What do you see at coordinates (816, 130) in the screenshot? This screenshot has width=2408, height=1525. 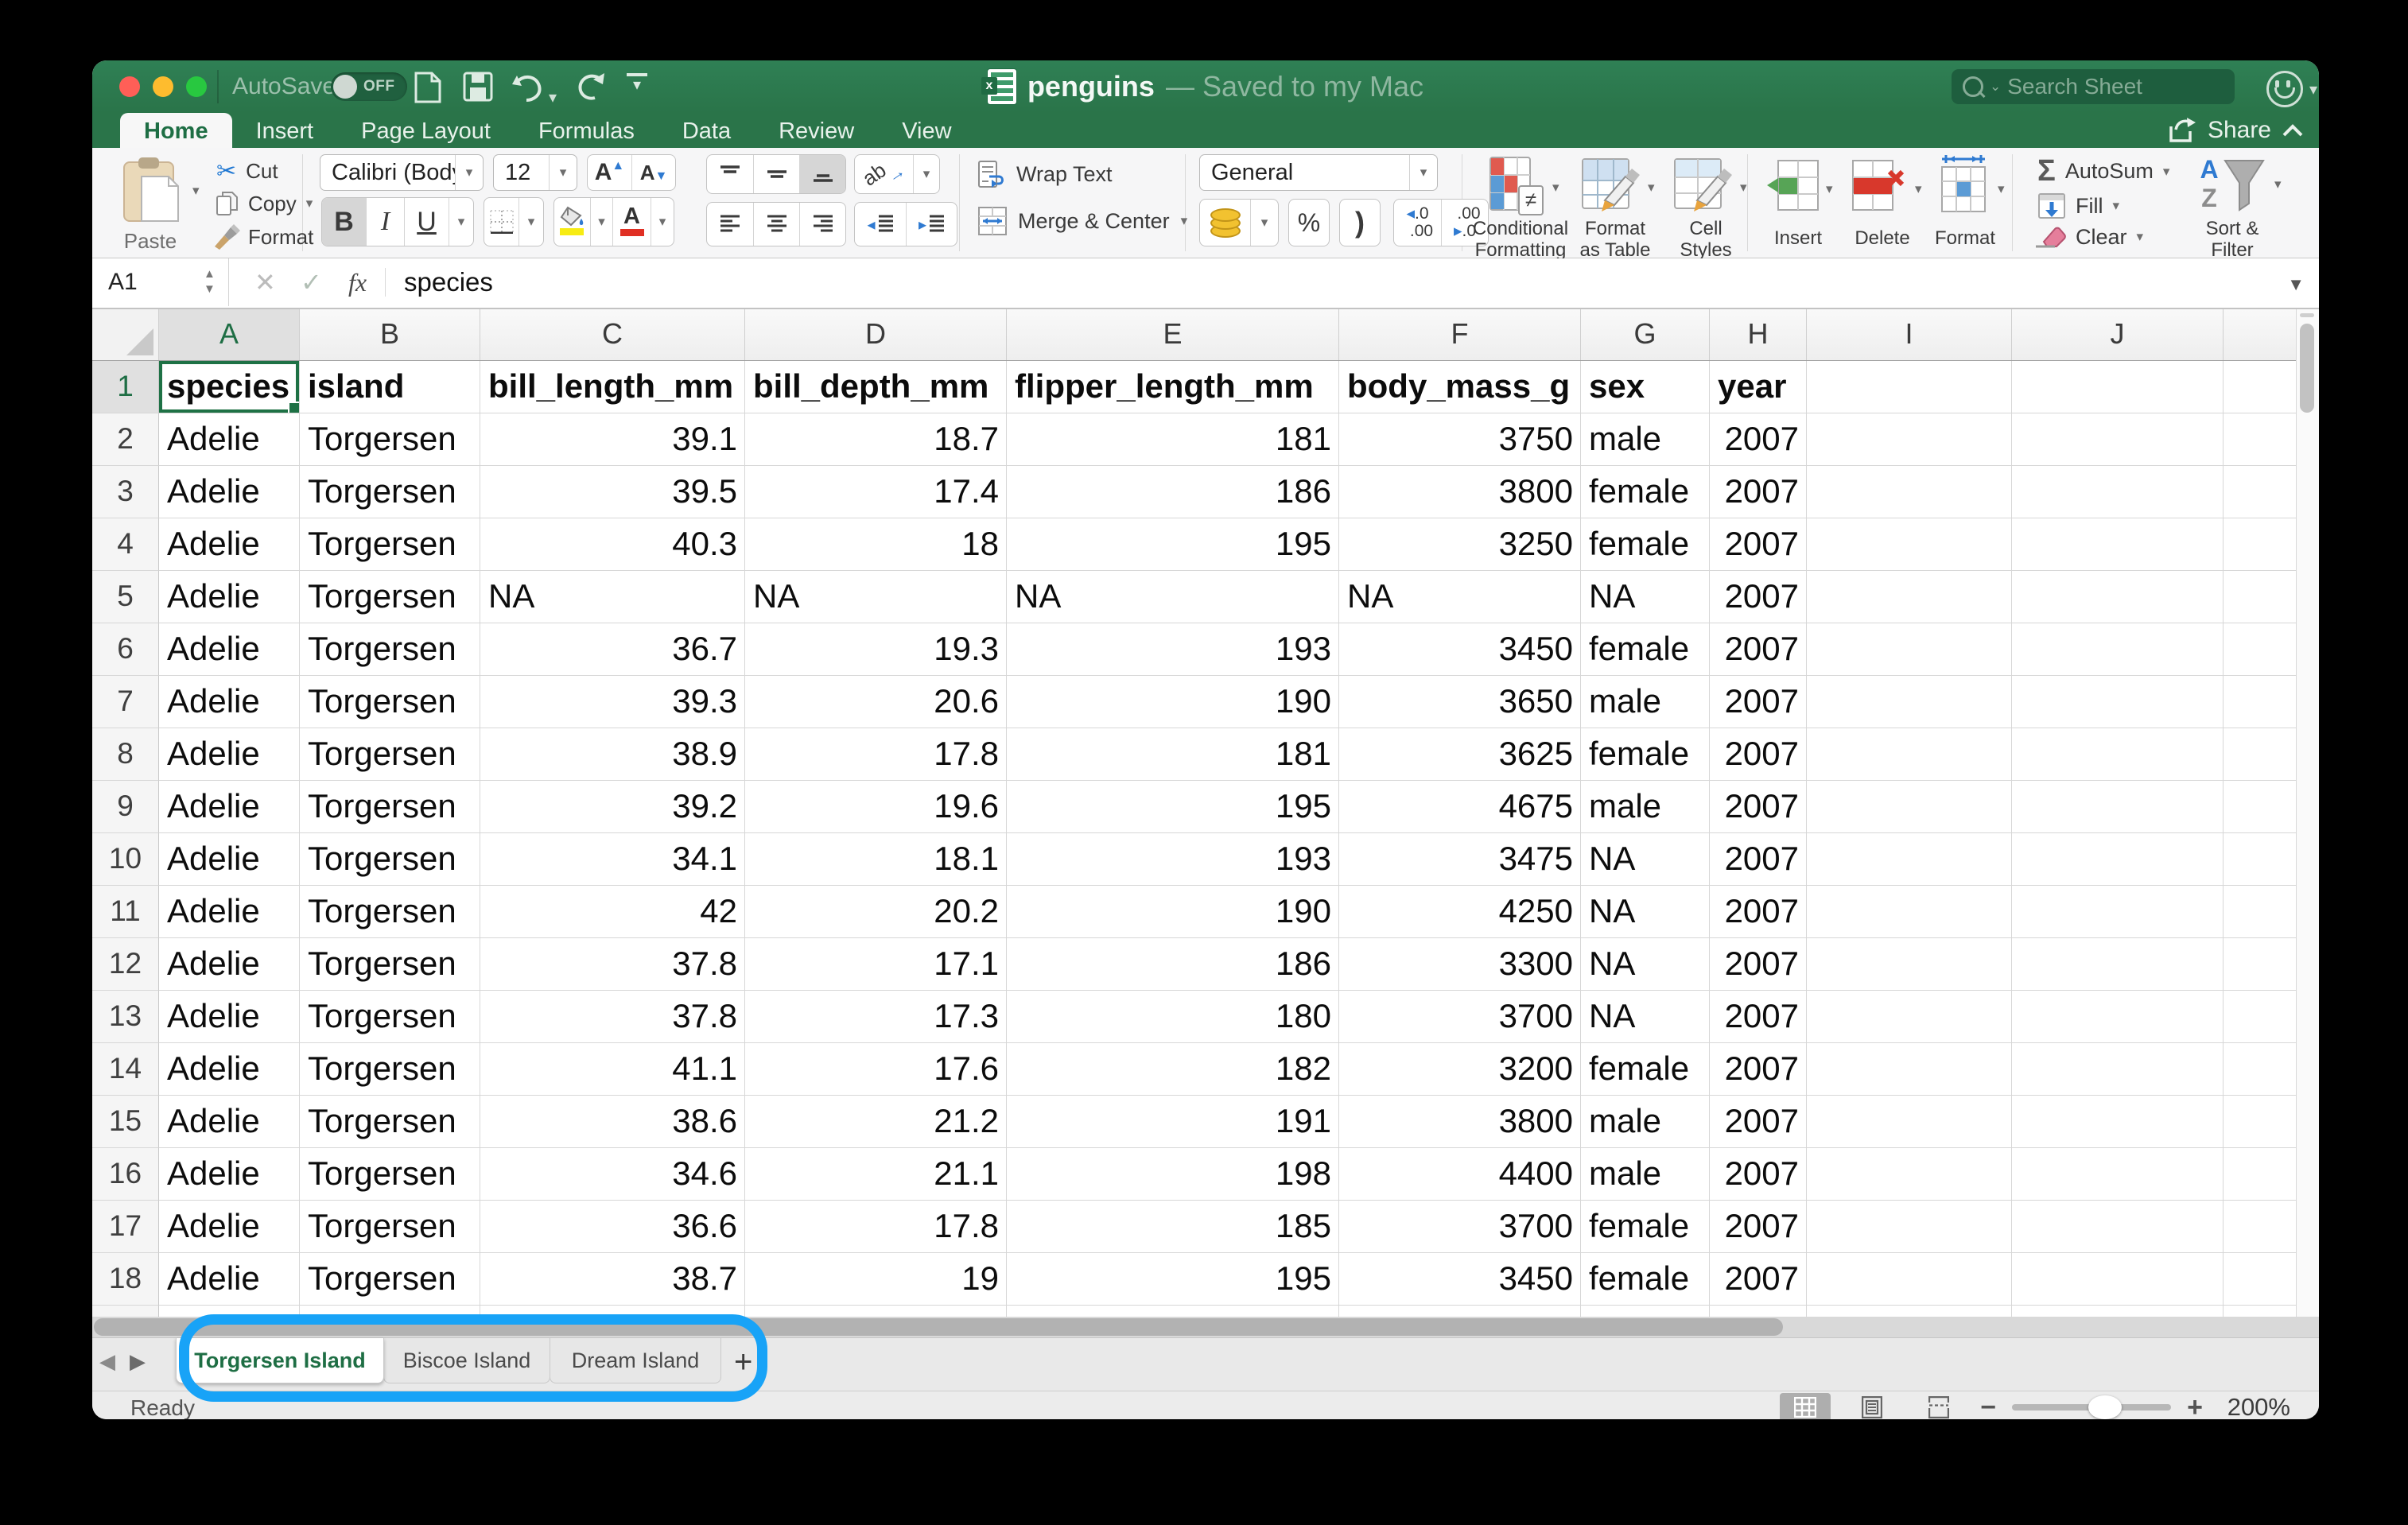 I see `tab-review: Review` at bounding box center [816, 130].